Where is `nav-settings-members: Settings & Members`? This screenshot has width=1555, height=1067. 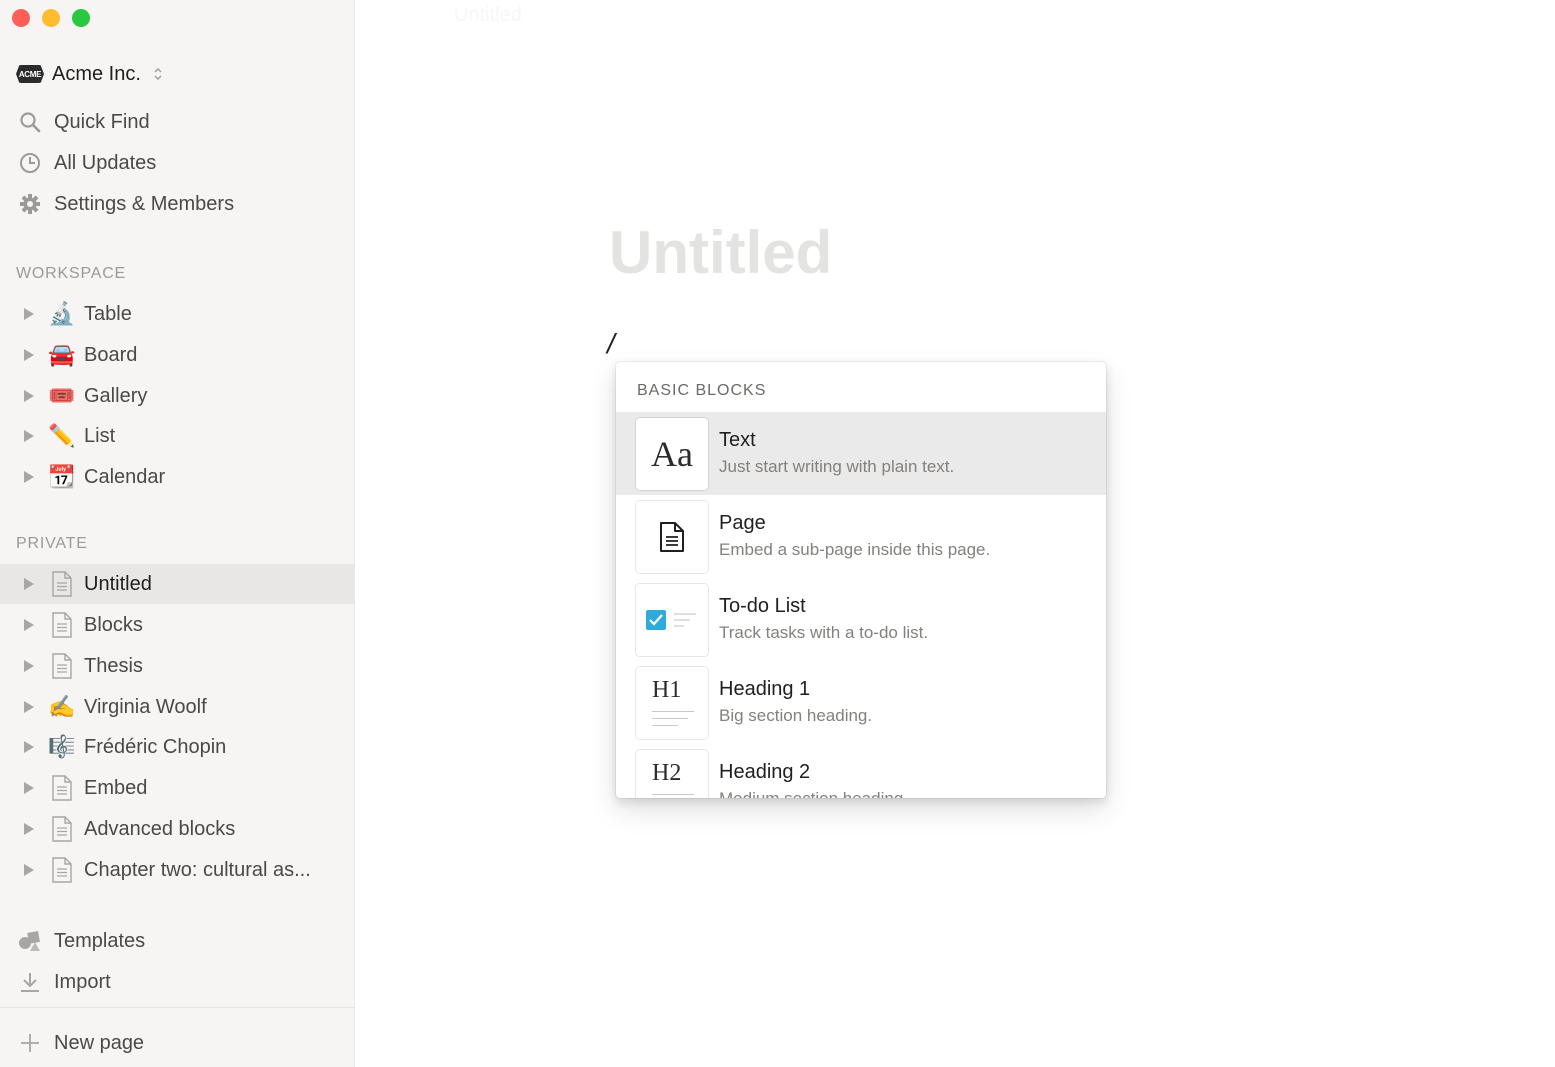
nav-settings-members: Settings & Members is located at coordinates (177, 204).